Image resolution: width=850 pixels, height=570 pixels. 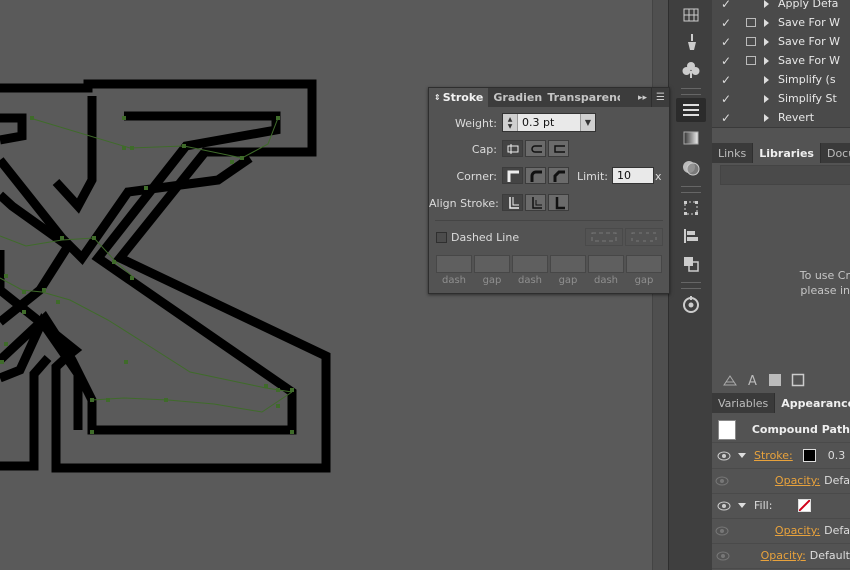 I want to click on round-cap-button, so click(x=535, y=148).